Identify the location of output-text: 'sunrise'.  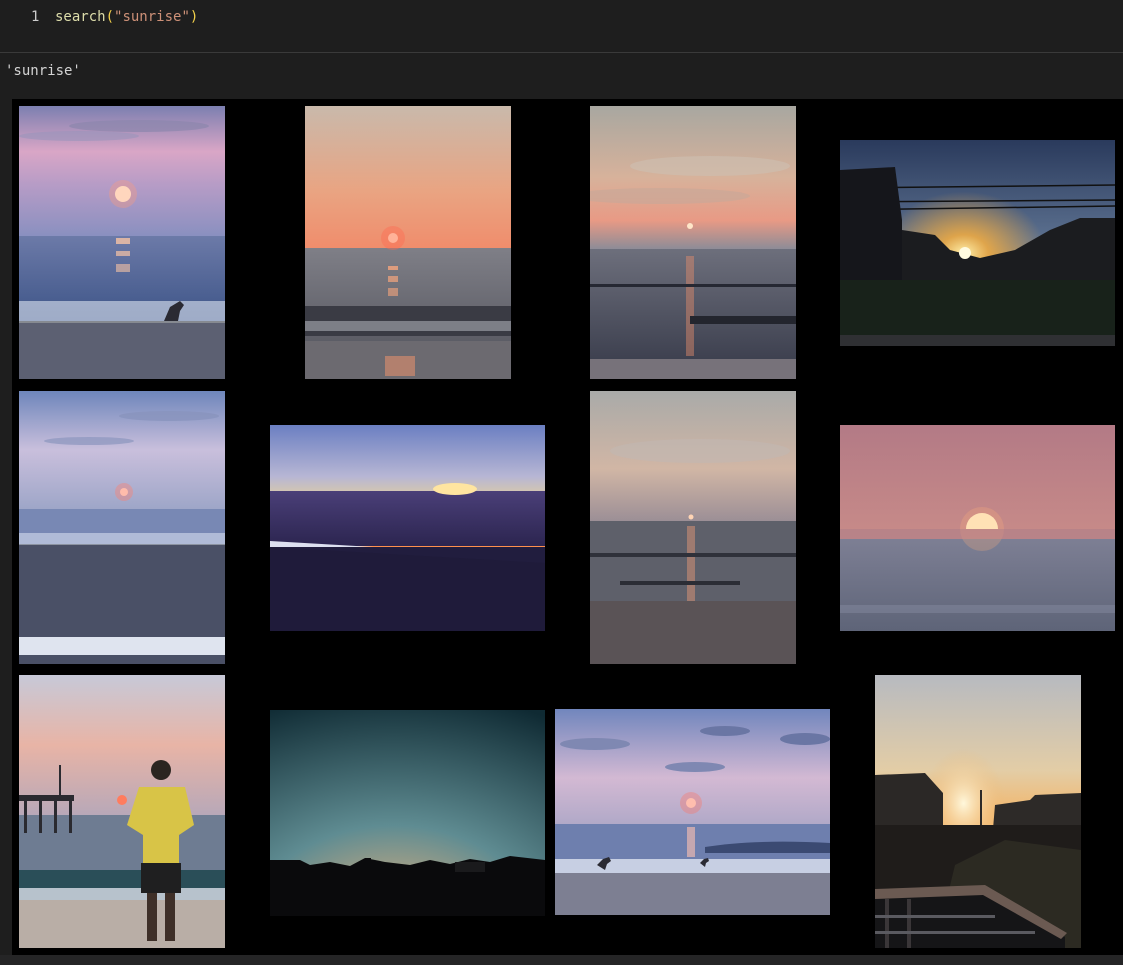
(43, 71).